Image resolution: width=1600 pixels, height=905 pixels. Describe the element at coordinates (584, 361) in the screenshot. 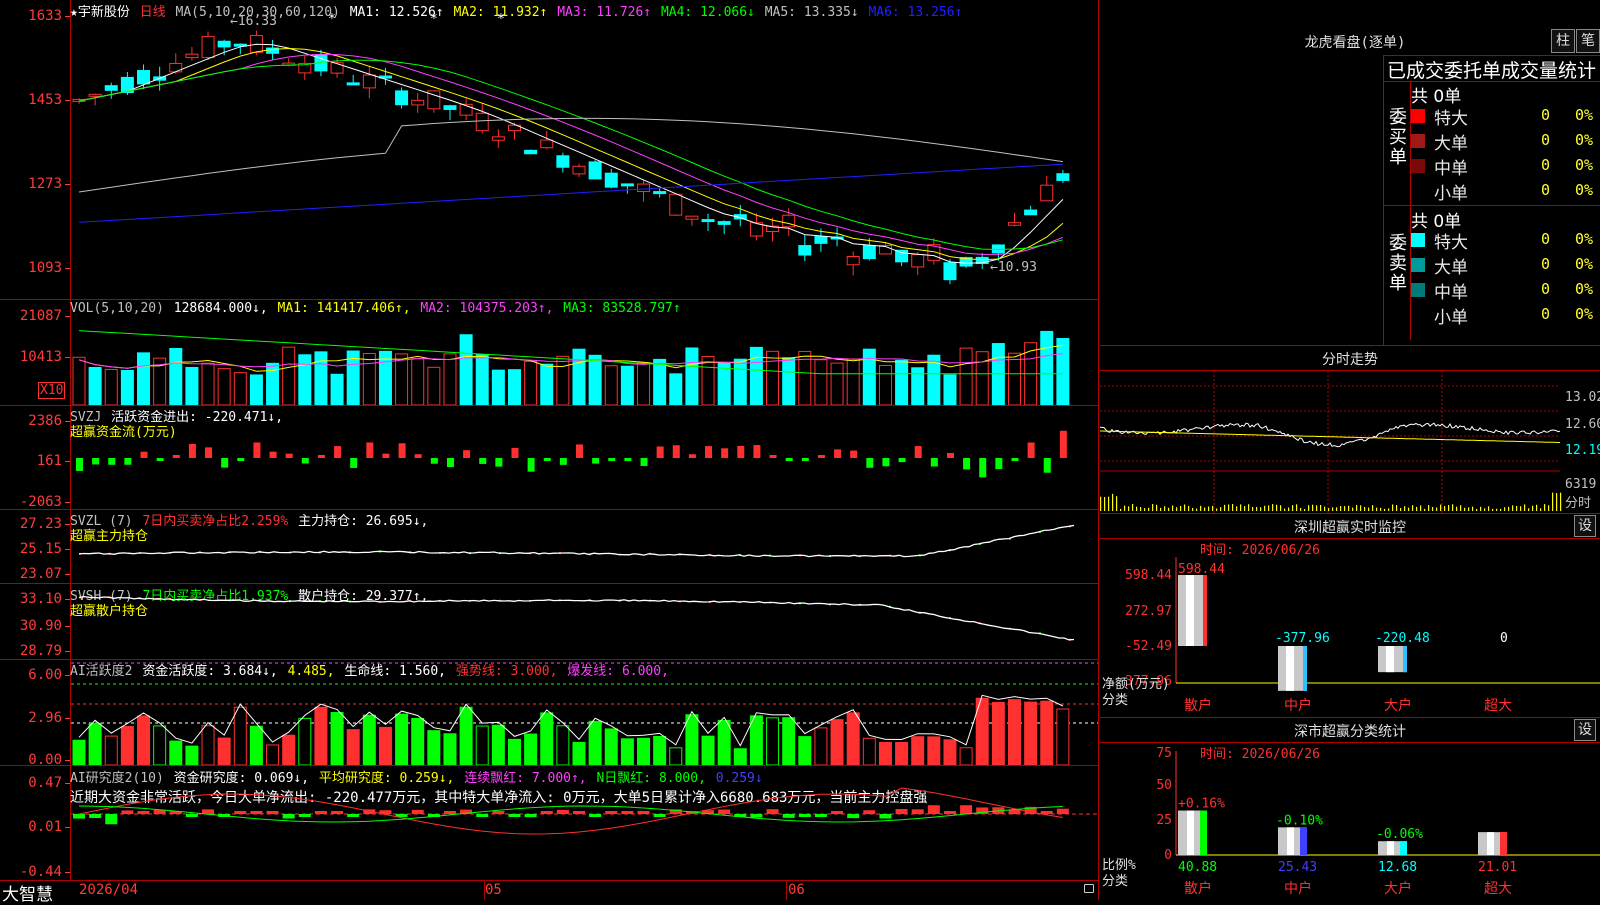

I see `volume-chart` at that location.